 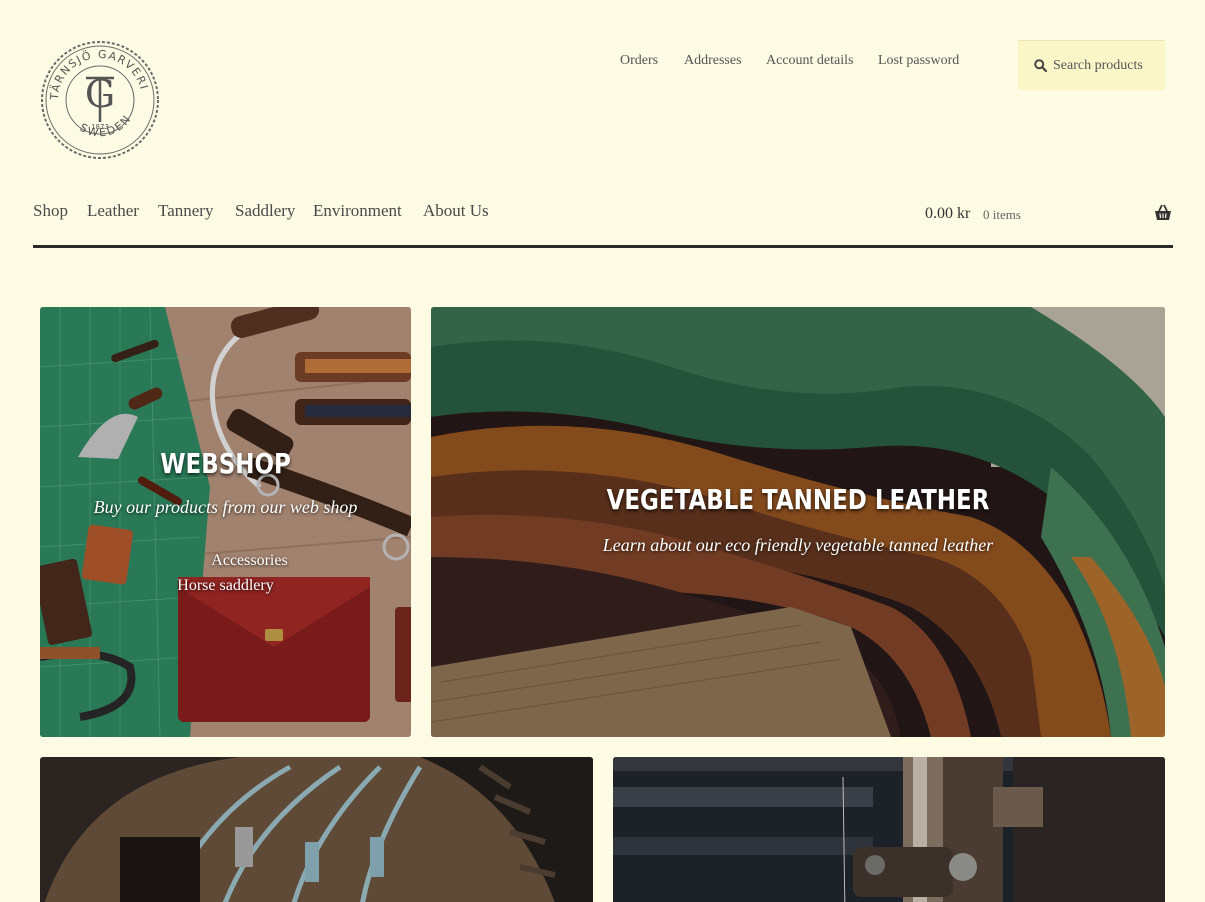 What do you see at coordinates (1040, 65) in the screenshot?
I see `search-icon` at bounding box center [1040, 65].